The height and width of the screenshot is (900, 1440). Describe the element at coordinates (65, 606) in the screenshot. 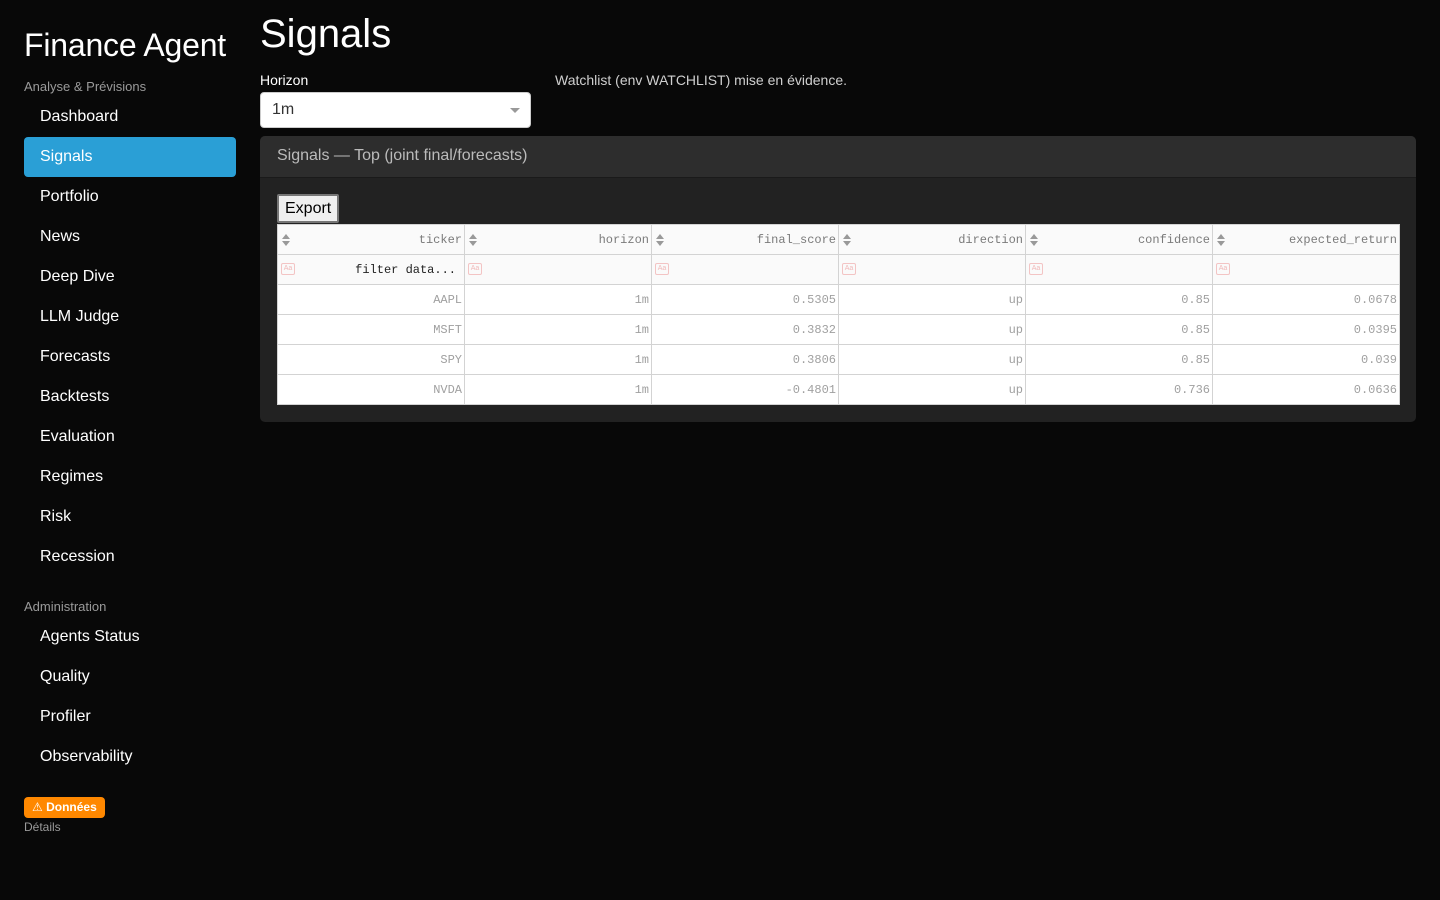

I see `section-label-administration: Administration` at that location.